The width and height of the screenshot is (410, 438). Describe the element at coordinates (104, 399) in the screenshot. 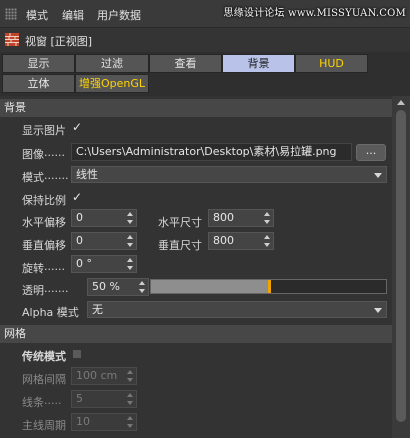

I see `grid-lines-input: 5` at that location.